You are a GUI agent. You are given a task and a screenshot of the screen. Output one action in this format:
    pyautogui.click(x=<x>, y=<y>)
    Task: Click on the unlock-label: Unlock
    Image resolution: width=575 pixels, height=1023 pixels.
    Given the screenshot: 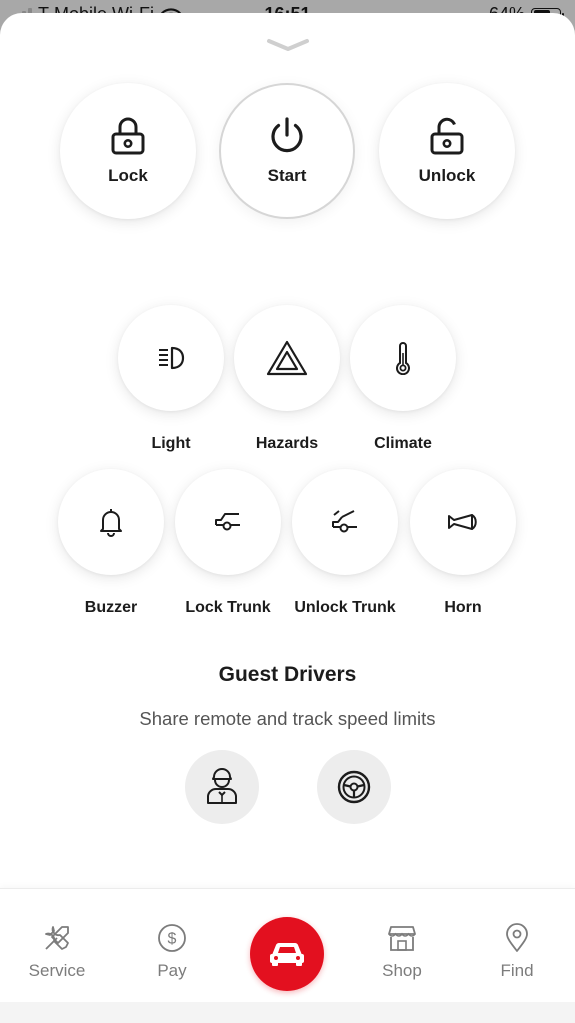 What is the action you would take?
    pyautogui.click(x=447, y=175)
    